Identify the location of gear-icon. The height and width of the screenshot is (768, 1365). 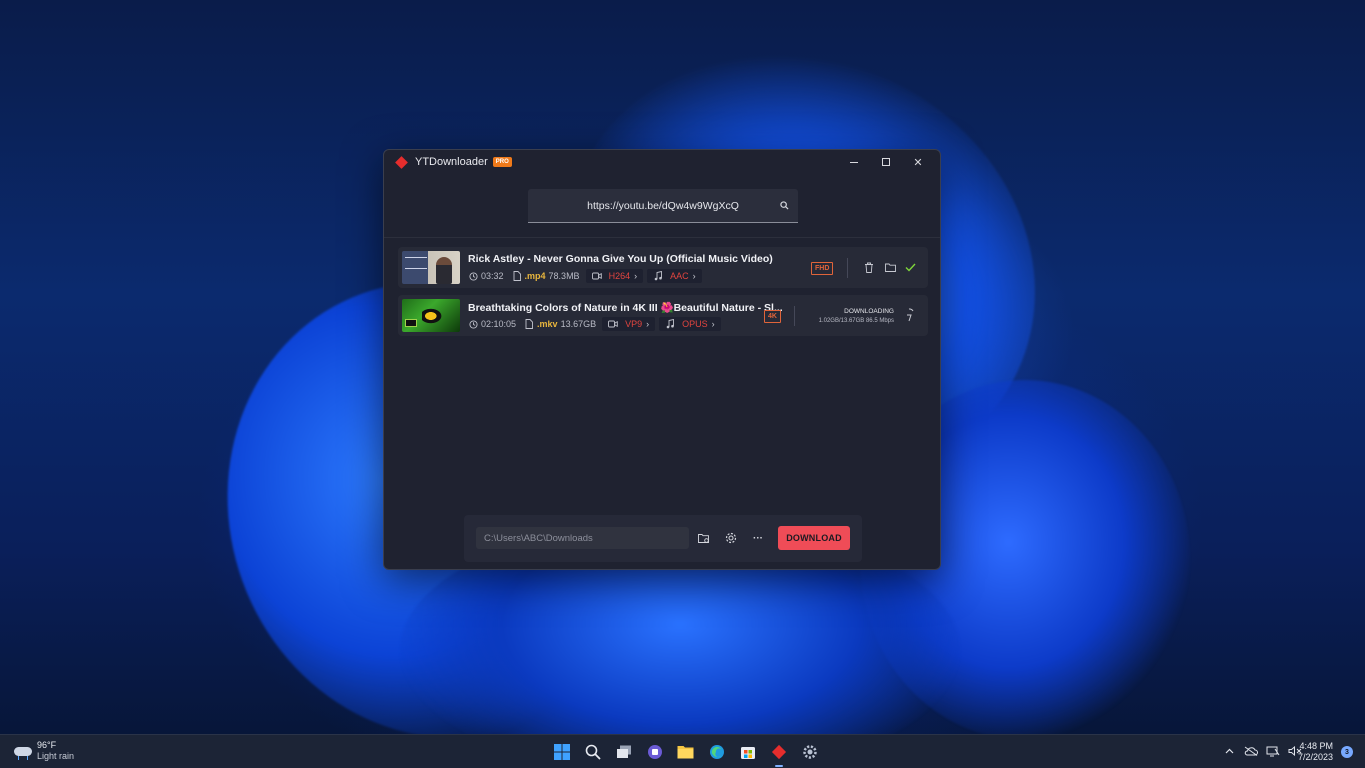
(731, 538).